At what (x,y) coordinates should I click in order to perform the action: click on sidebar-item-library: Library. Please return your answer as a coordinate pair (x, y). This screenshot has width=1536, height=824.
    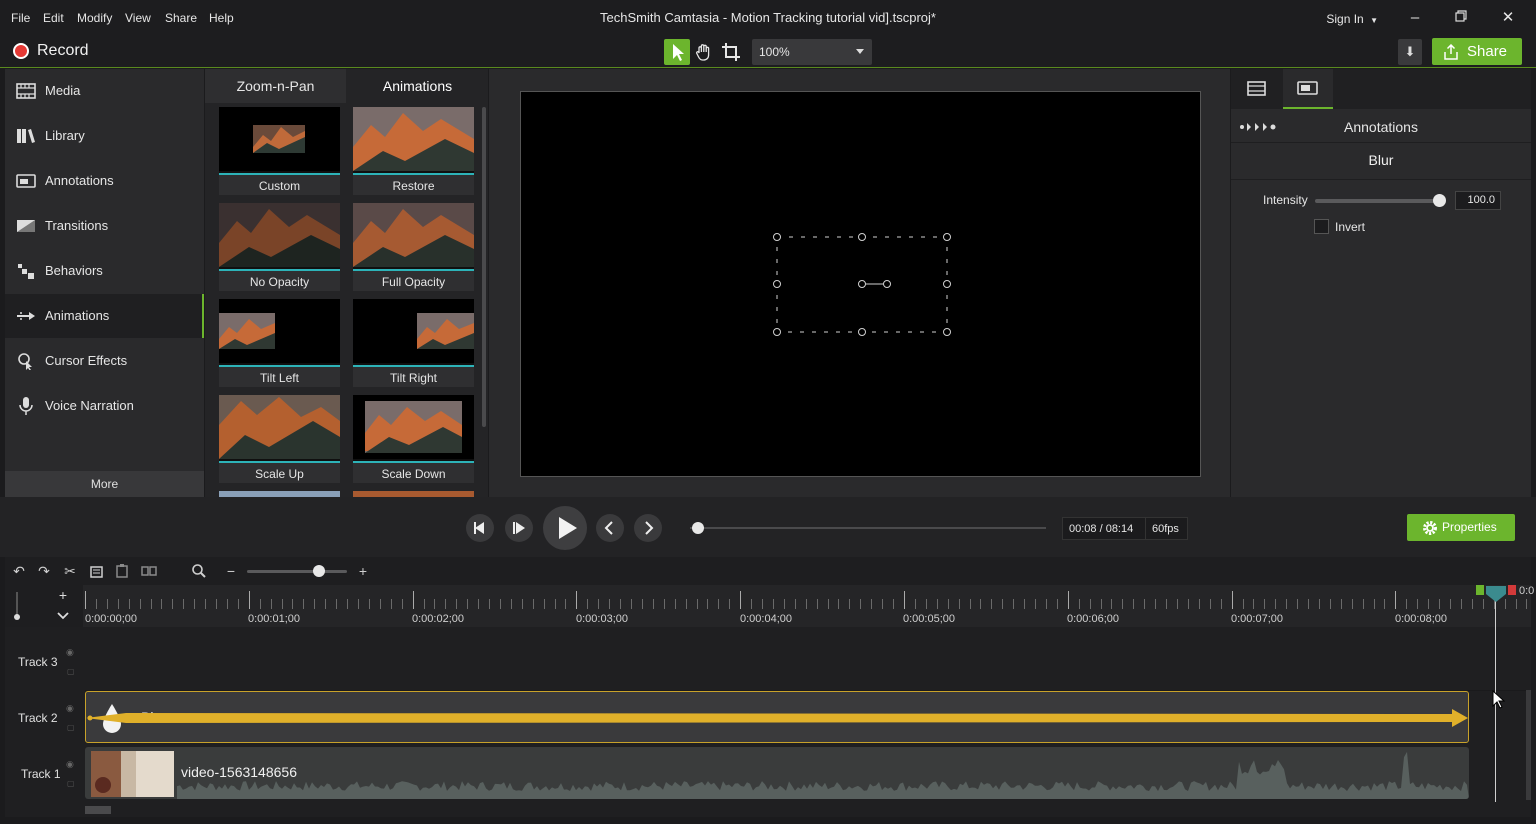
    Looking at the image, I should click on (104, 136).